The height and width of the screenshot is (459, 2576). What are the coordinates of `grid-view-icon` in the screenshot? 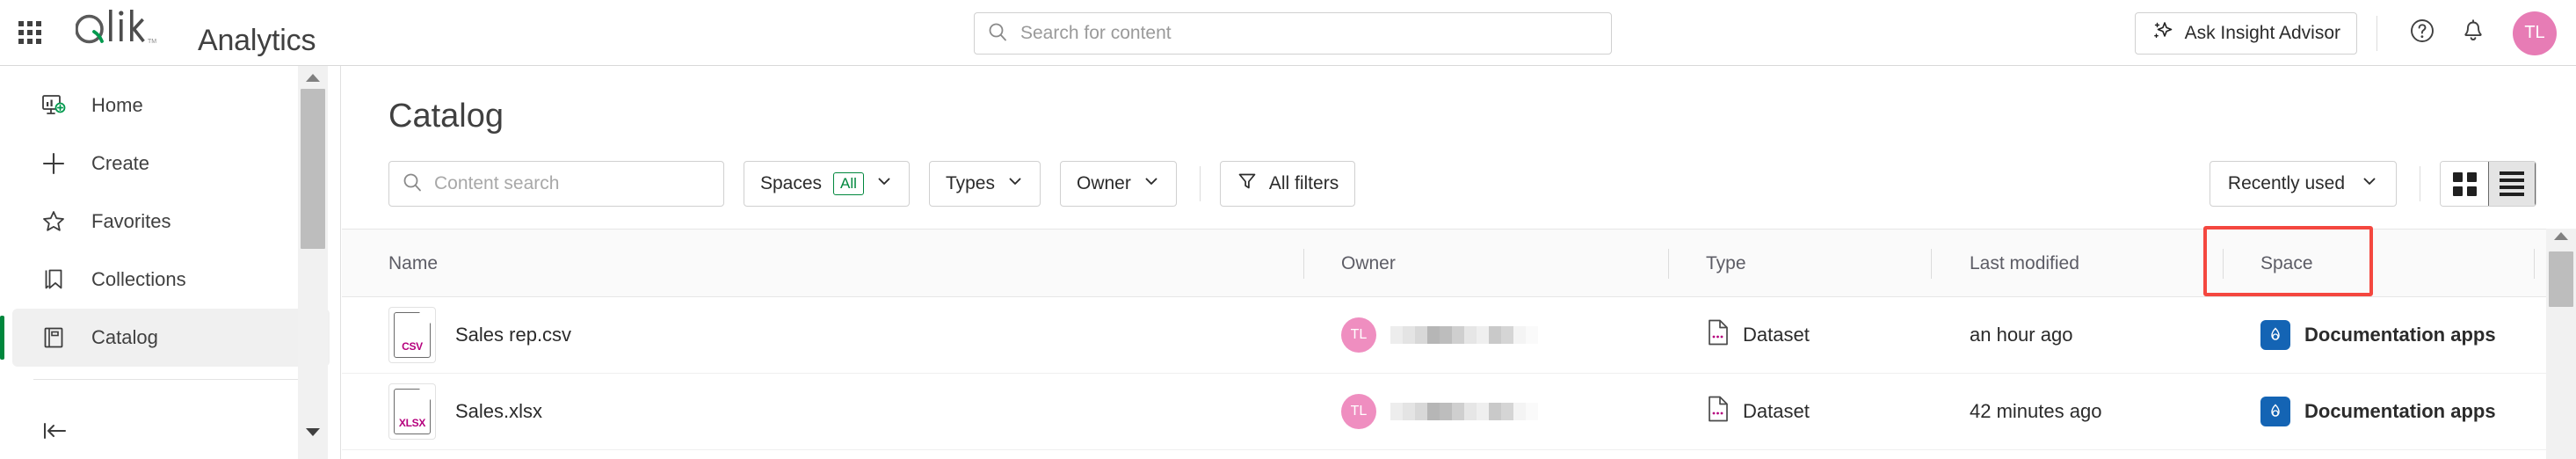 It's located at (2464, 183).